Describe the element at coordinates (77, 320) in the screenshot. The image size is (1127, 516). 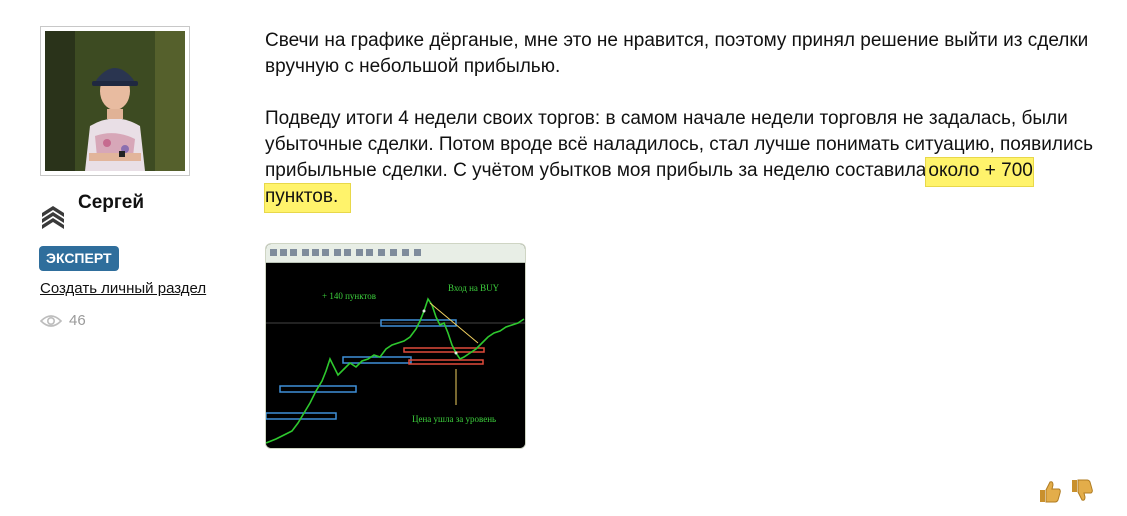
I see `views-count: 46` at that location.